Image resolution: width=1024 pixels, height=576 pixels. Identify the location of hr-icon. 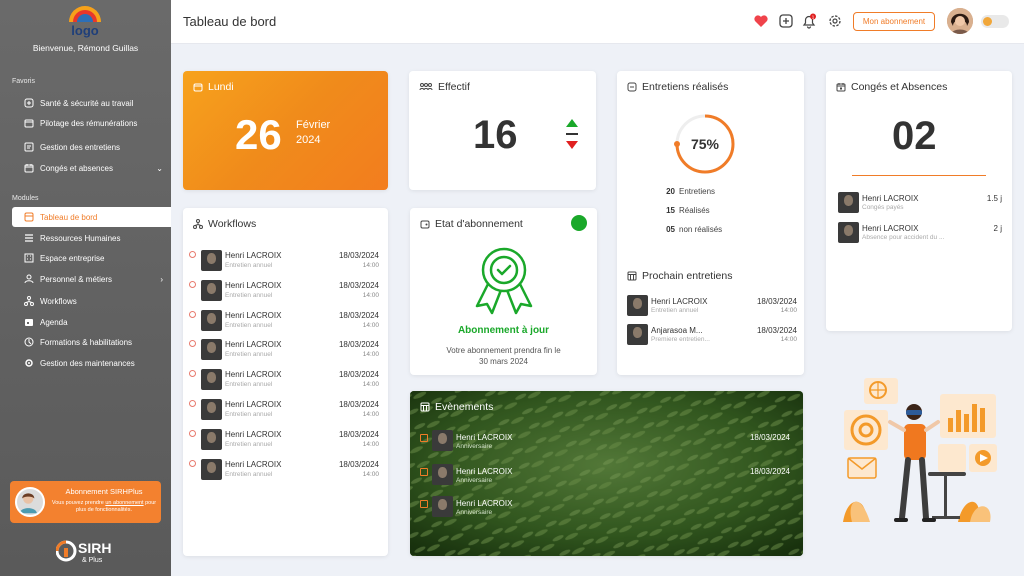
(29, 238).